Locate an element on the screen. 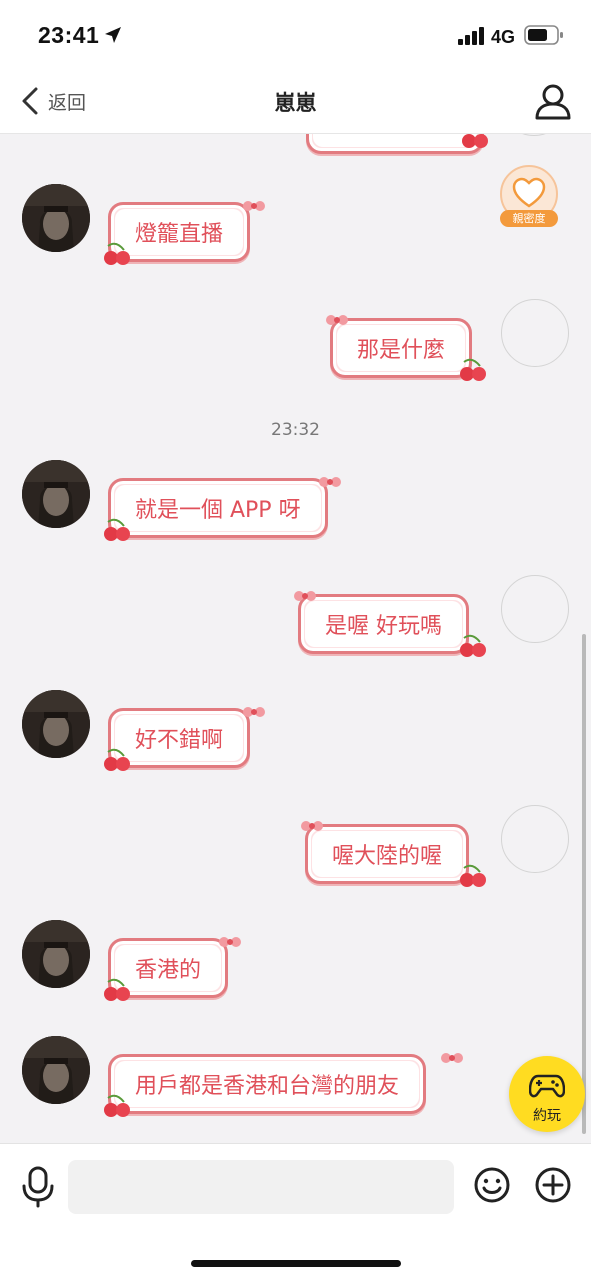 The height and width of the screenshot is (1281, 591). message-text: 那是什麼 is located at coordinates (401, 350).